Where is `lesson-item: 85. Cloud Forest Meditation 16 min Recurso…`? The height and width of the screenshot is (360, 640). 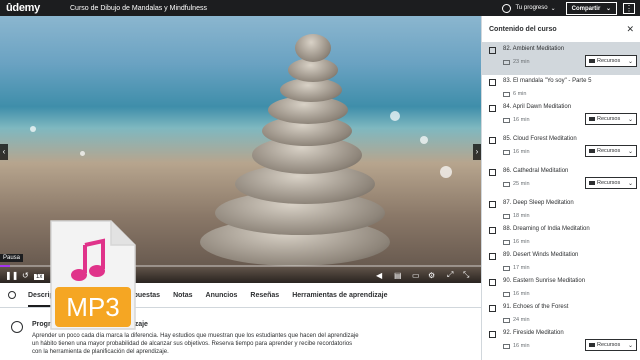 lesson-item: 85. Cloud Forest Meditation 16 min Recurso… is located at coordinates (561, 149).